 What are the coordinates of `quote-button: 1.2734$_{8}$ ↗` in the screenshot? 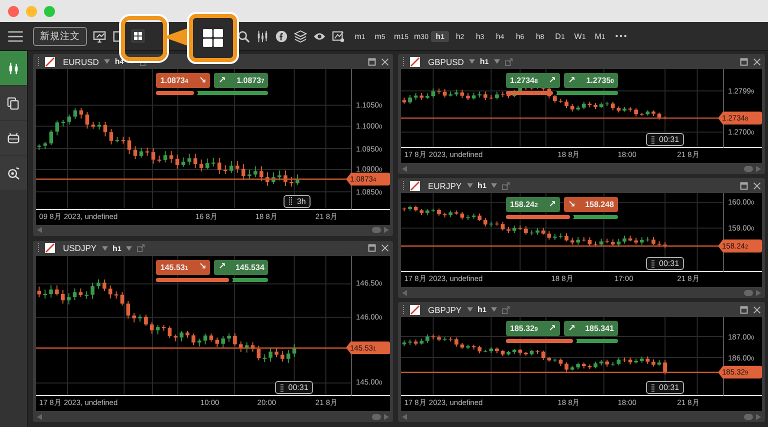 It's located at (533, 80).